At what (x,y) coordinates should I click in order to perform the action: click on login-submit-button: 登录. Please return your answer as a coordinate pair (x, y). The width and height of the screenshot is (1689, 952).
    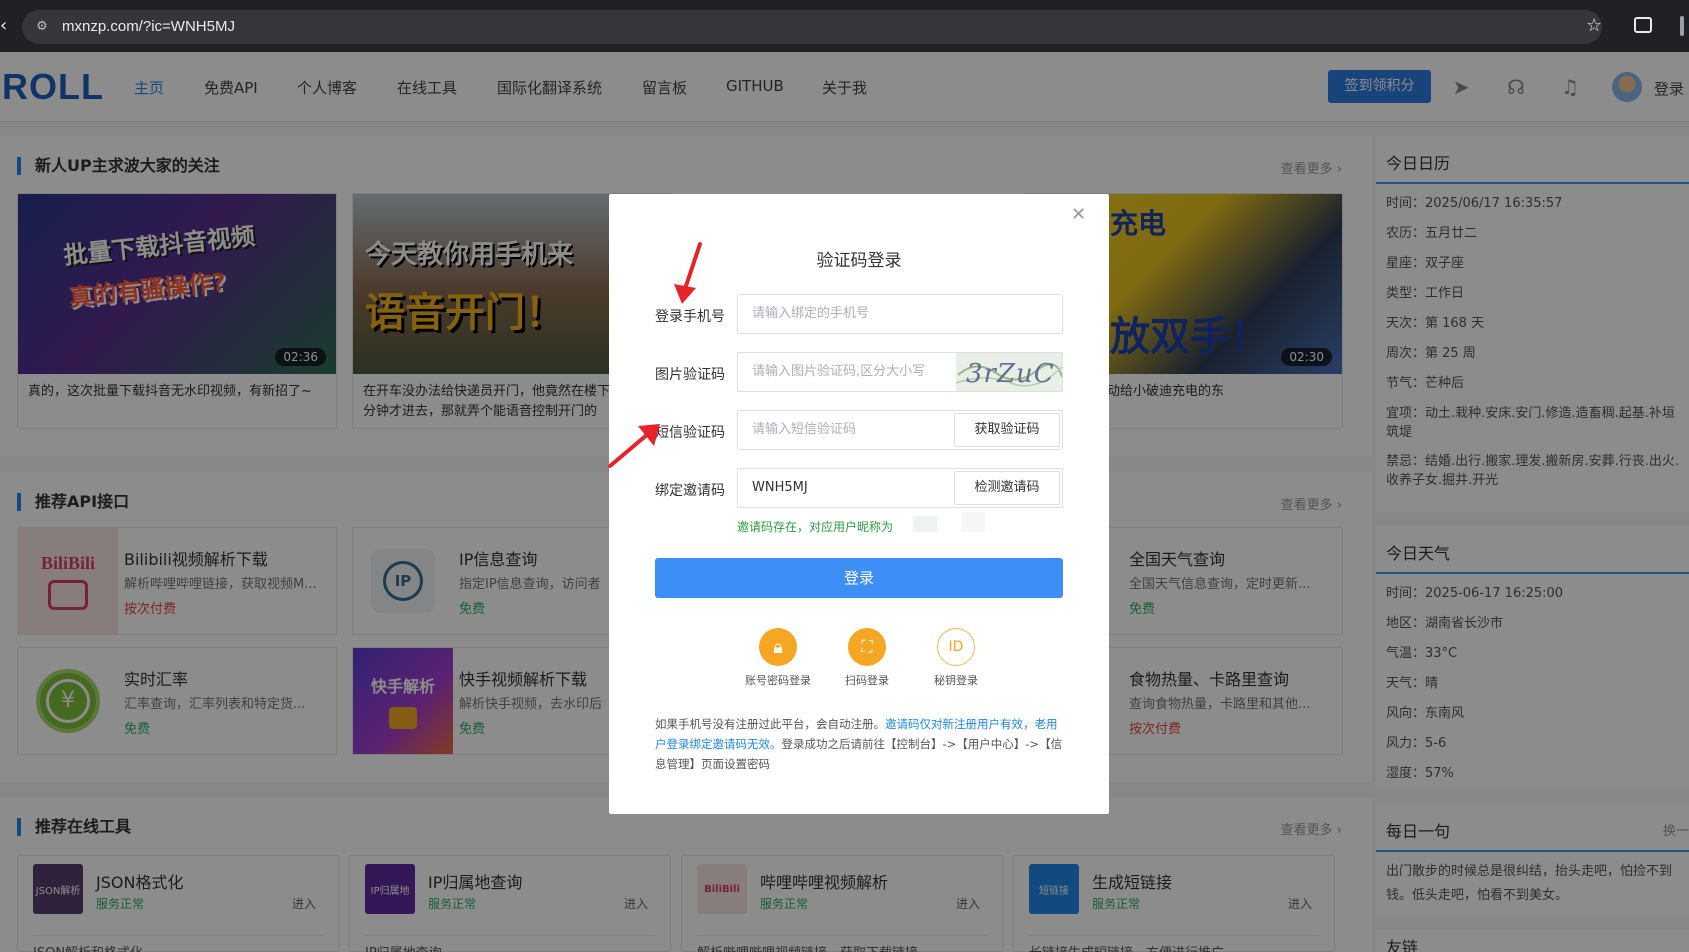
    Looking at the image, I should click on (859, 578).